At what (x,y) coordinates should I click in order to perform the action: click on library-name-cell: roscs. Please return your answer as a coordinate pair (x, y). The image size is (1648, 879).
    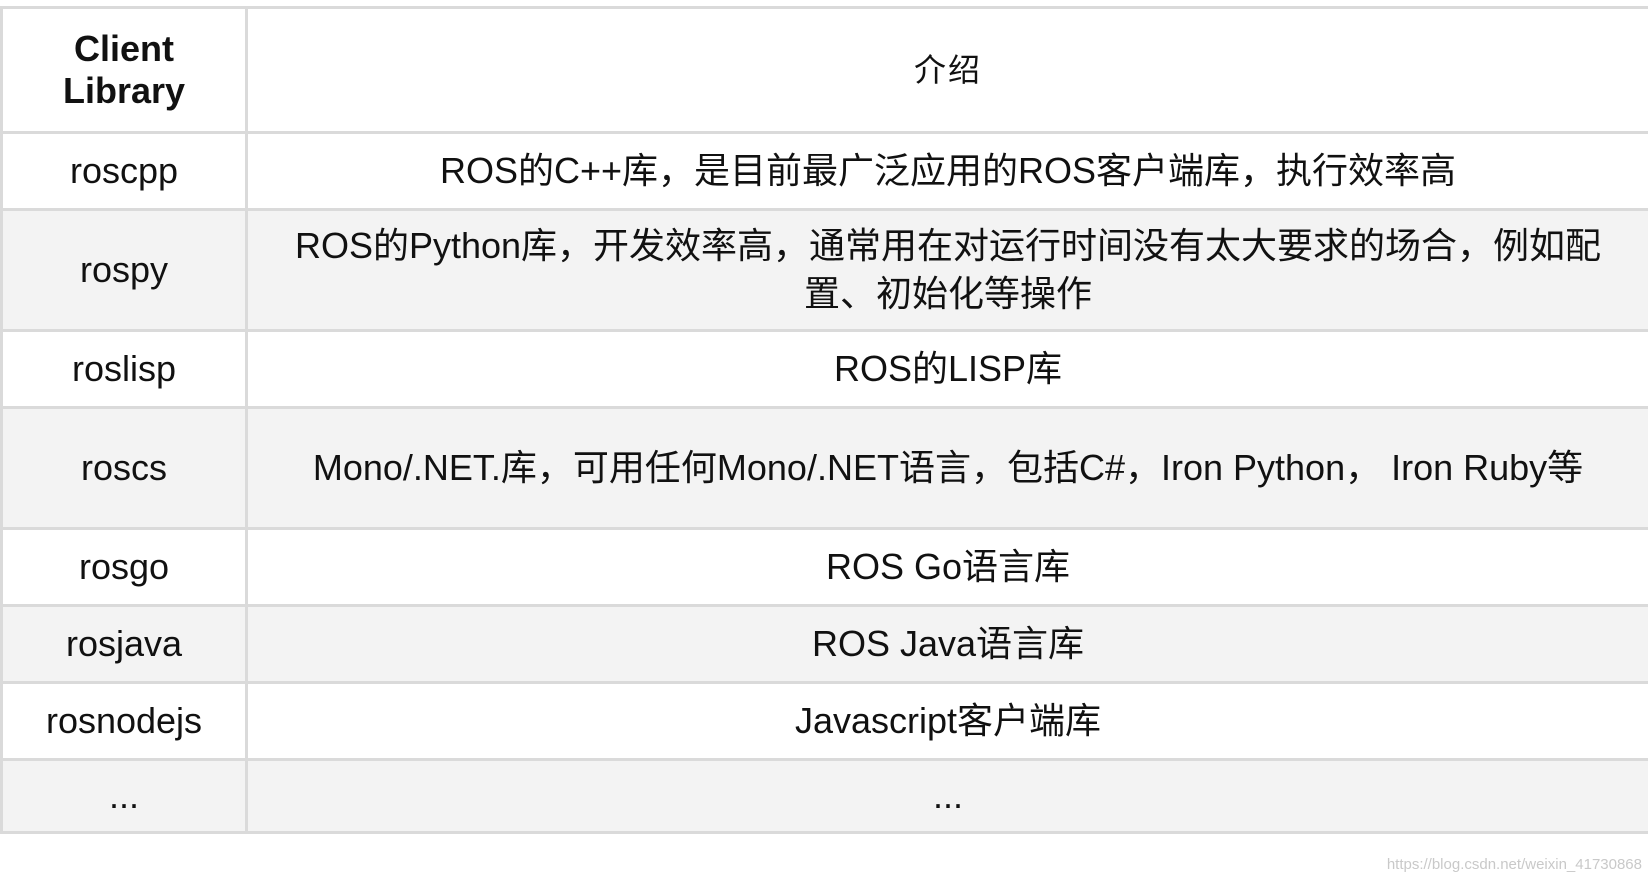
    Looking at the image, I should click on (124, 468).